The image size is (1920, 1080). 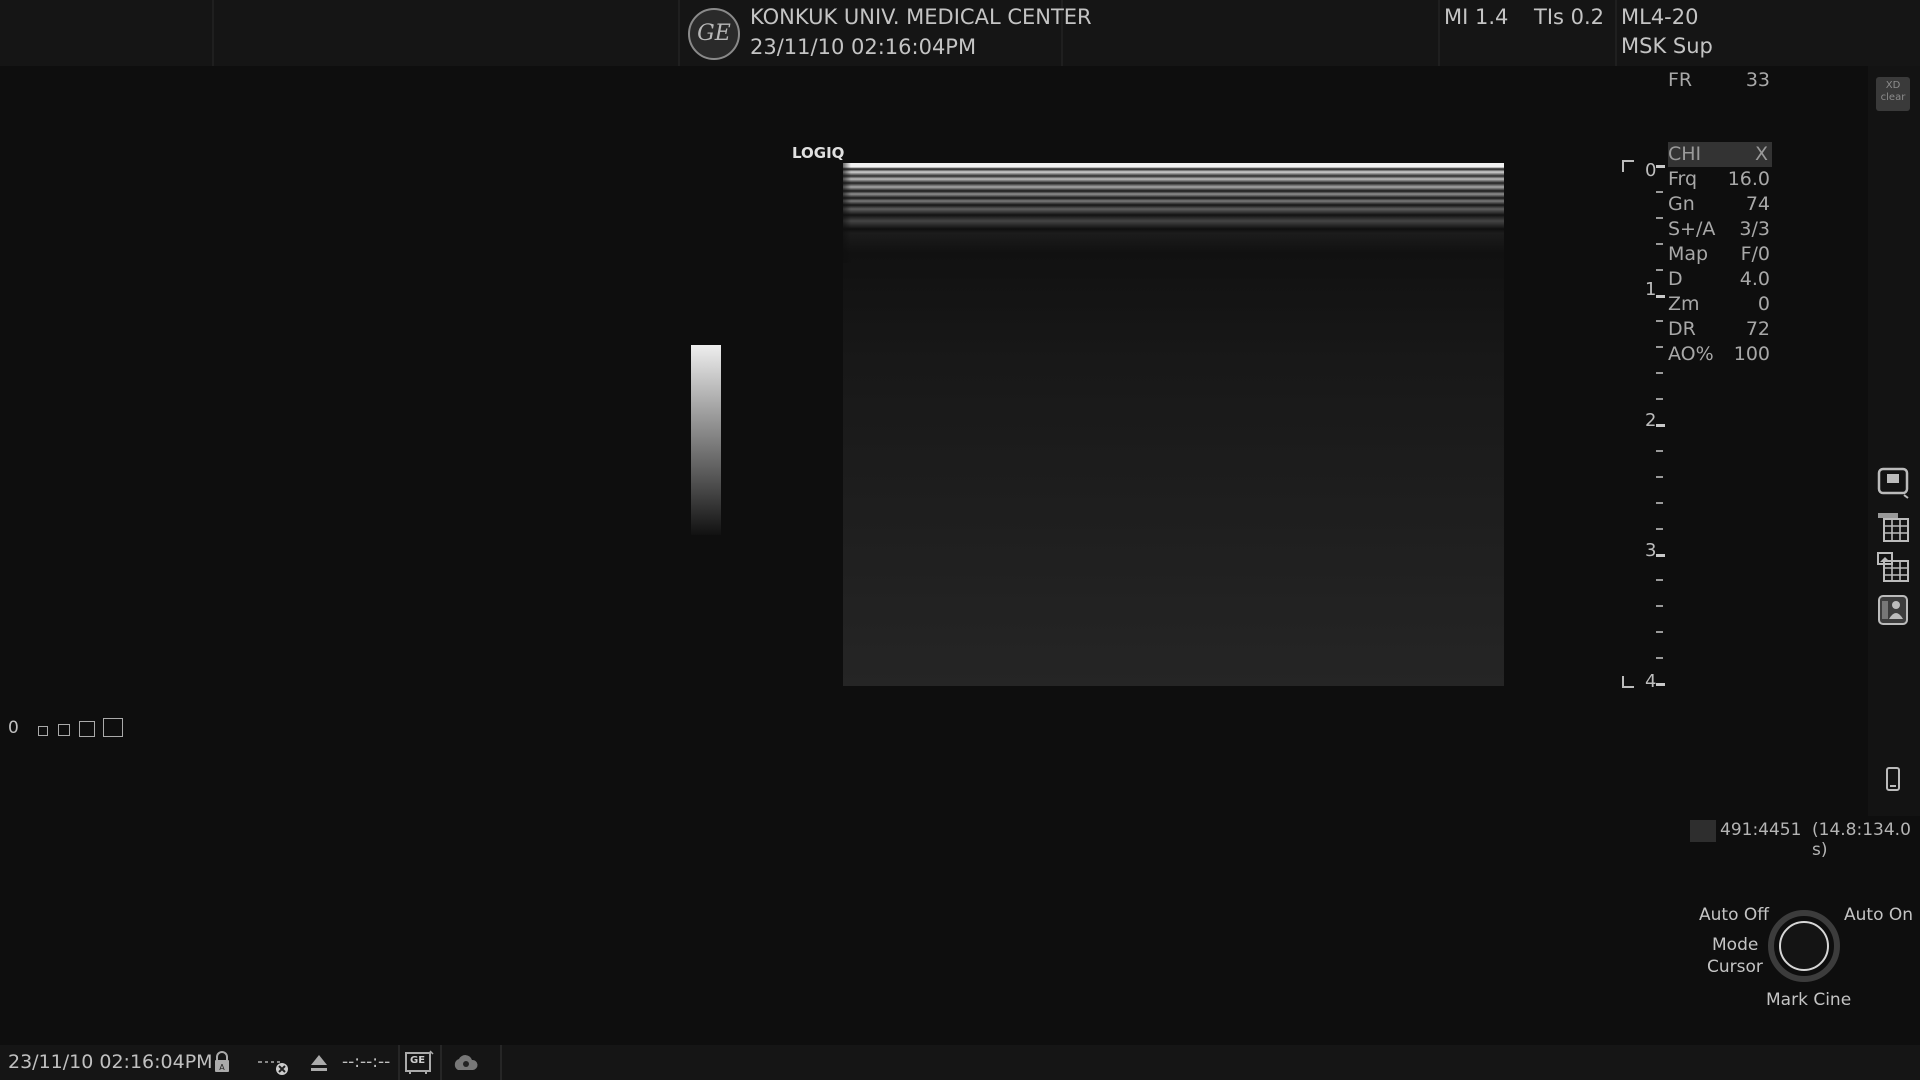 I want to click on status-datetime: 23/11/10 02:16:04PM, so click(x=110, y=1062).